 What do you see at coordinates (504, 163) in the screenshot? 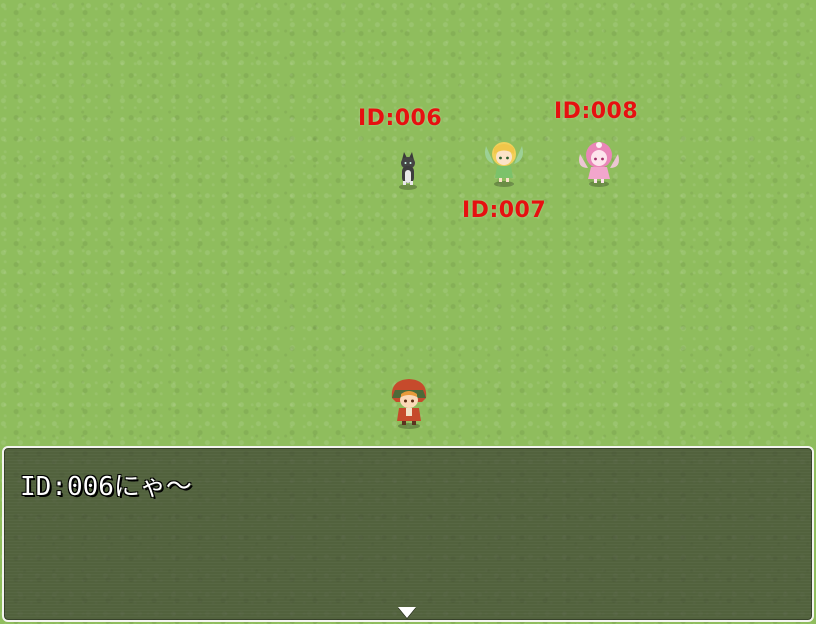
I see `fairy-npc-sprite-yellow` at bounding box center [504, 163].